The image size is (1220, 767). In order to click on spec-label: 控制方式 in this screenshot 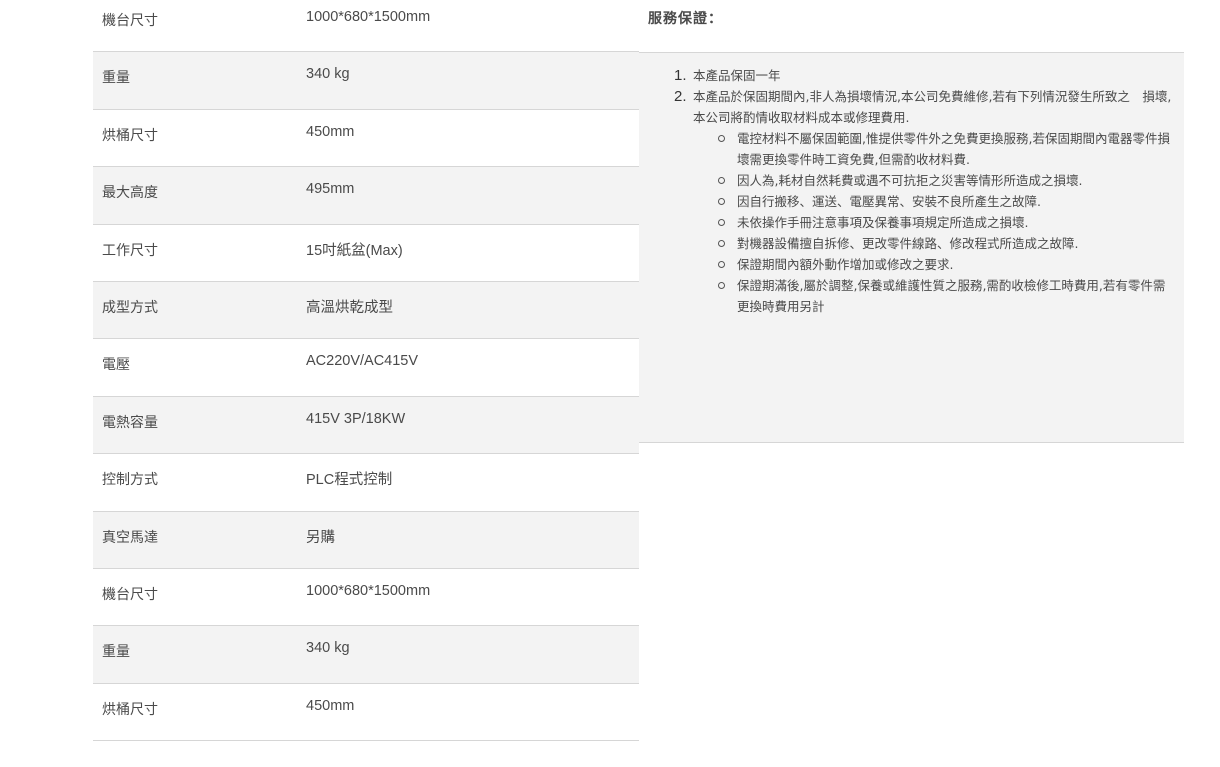, I will do `click(130, 480)`.